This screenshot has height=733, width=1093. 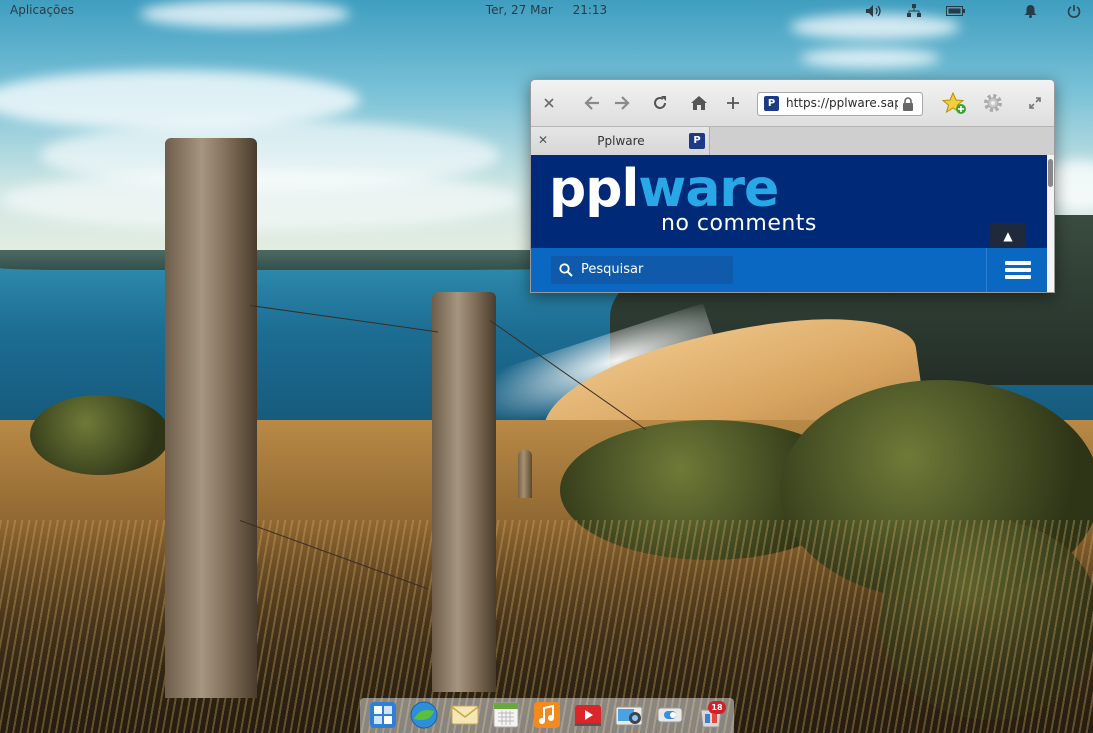 I want to click on panel-clock: Ter, 27 Mar 21:13, so click(x=546, y=10).